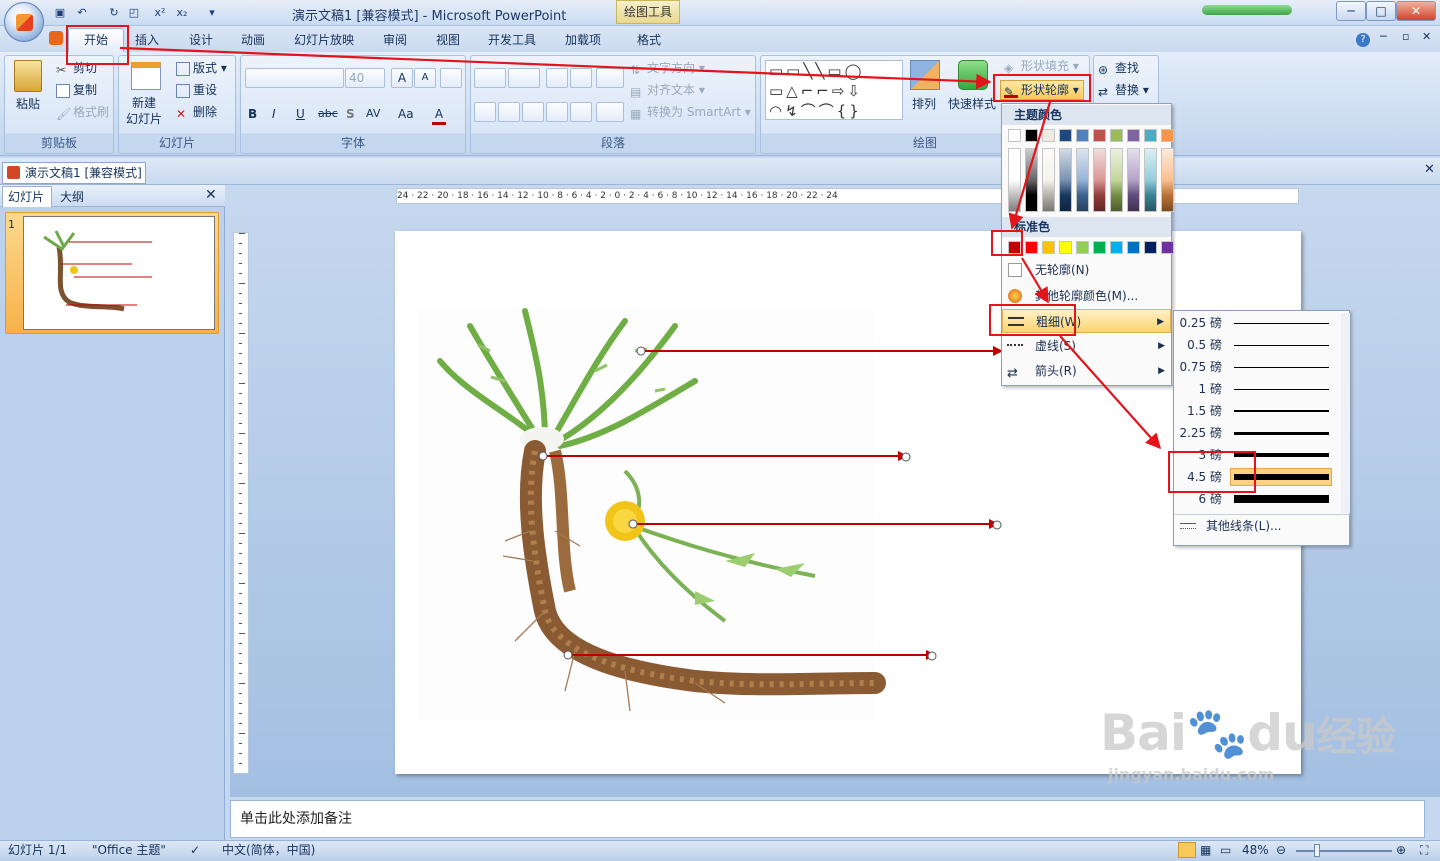  Describe the element at coordinates (583, 40) in the screenshot. I see `tab-addins: 加载项` at that location.